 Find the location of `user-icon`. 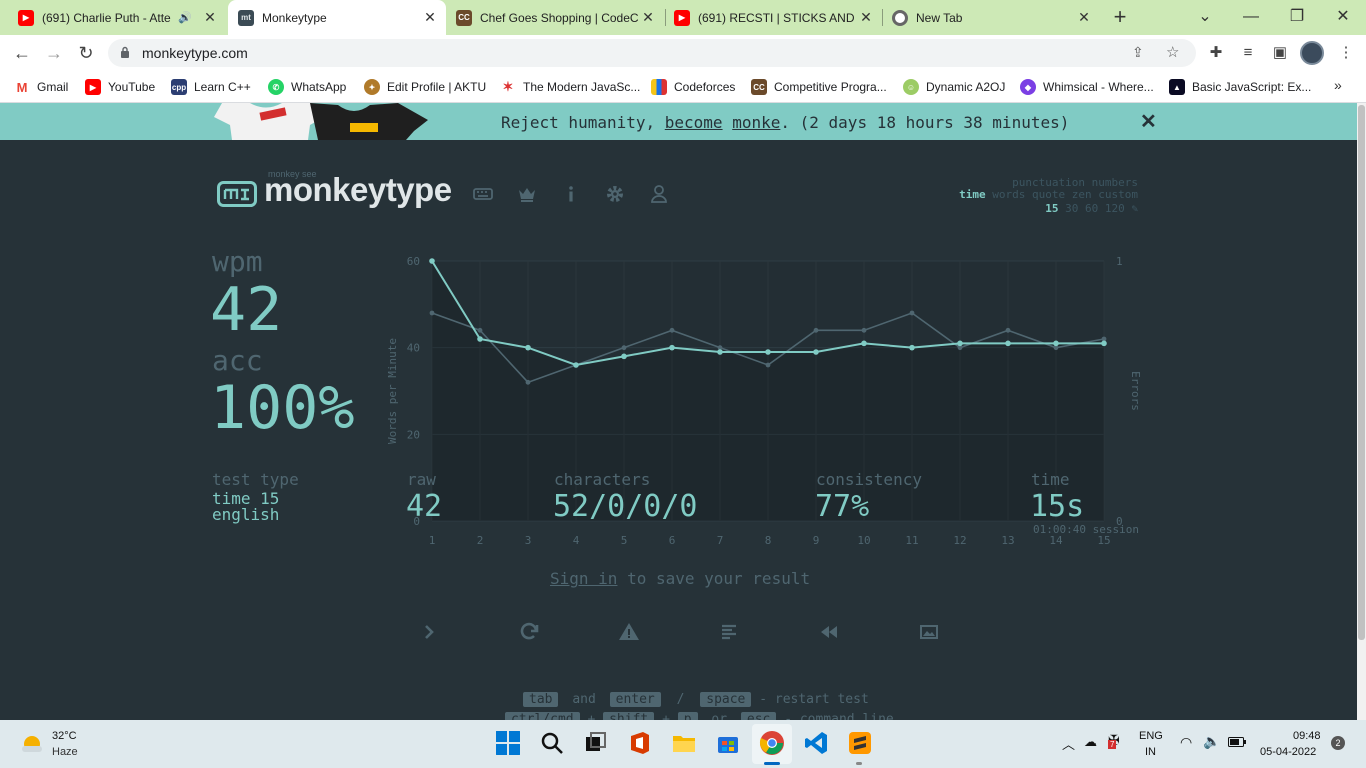

user-icon is located at coordinates (659, 194).